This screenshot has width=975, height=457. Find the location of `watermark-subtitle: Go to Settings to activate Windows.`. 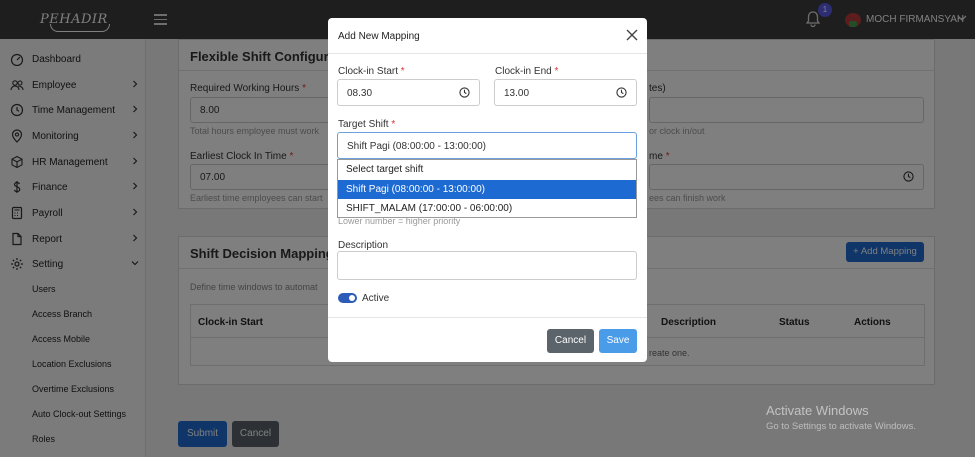

watermark-subtitle: Go to Settings to activate Windows. is located at coordinates (841, 426).